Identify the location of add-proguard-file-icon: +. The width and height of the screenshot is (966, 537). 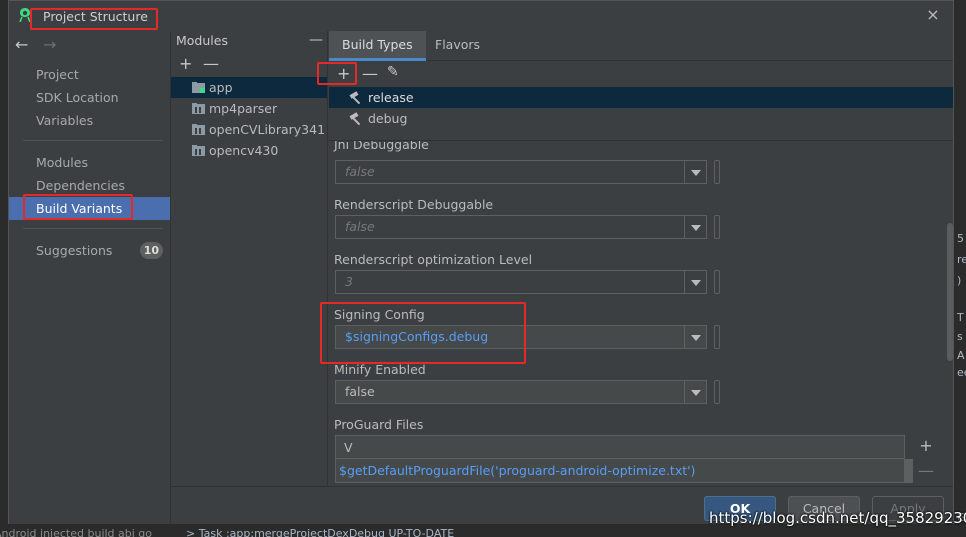
(926, 445).